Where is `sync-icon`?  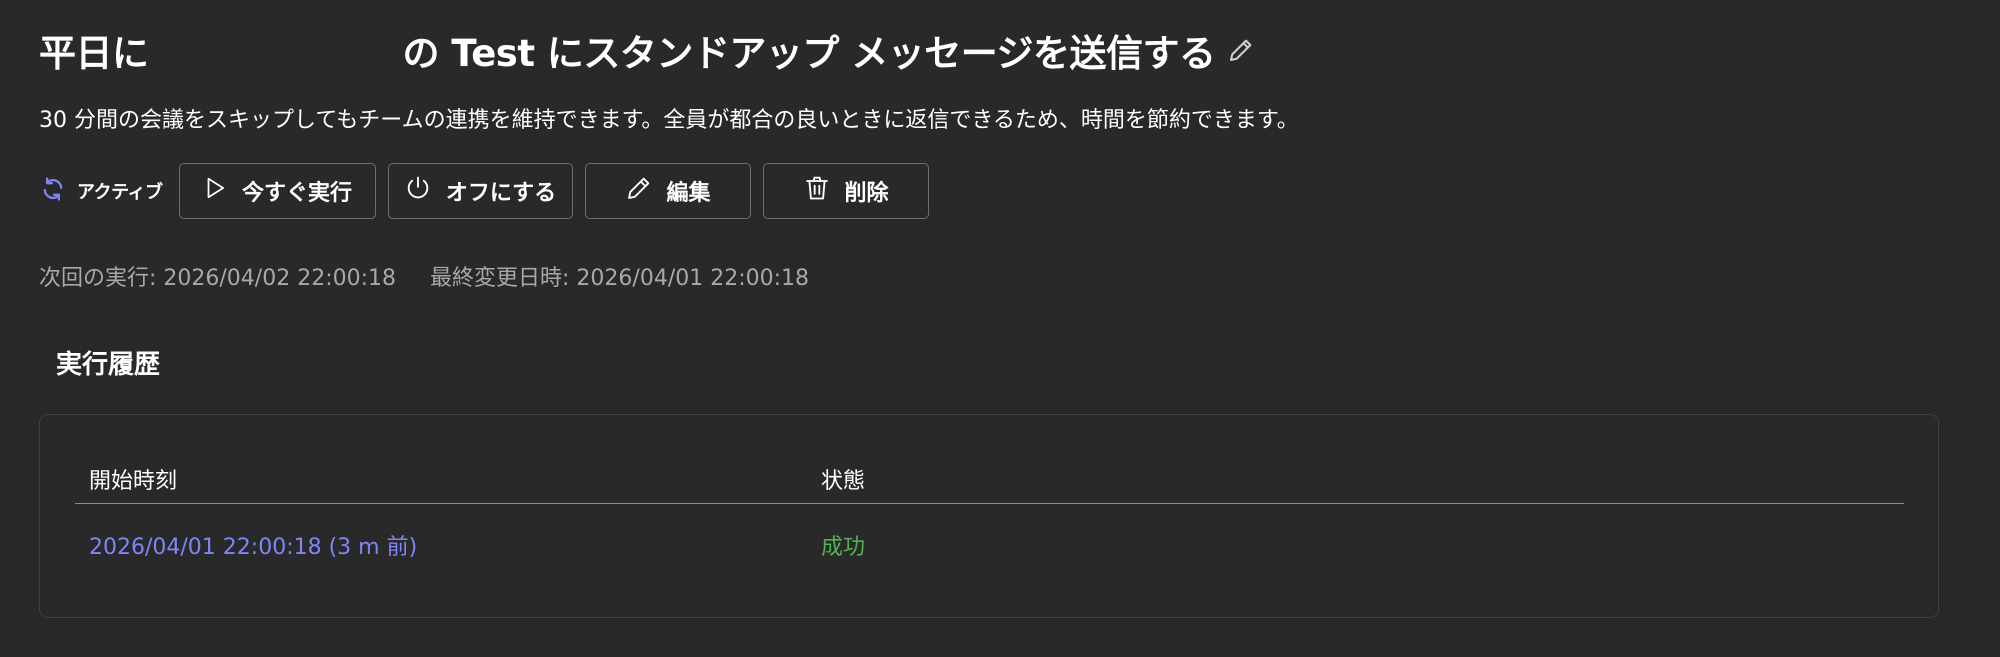
sync-icon is located at coordinates (53, 191).